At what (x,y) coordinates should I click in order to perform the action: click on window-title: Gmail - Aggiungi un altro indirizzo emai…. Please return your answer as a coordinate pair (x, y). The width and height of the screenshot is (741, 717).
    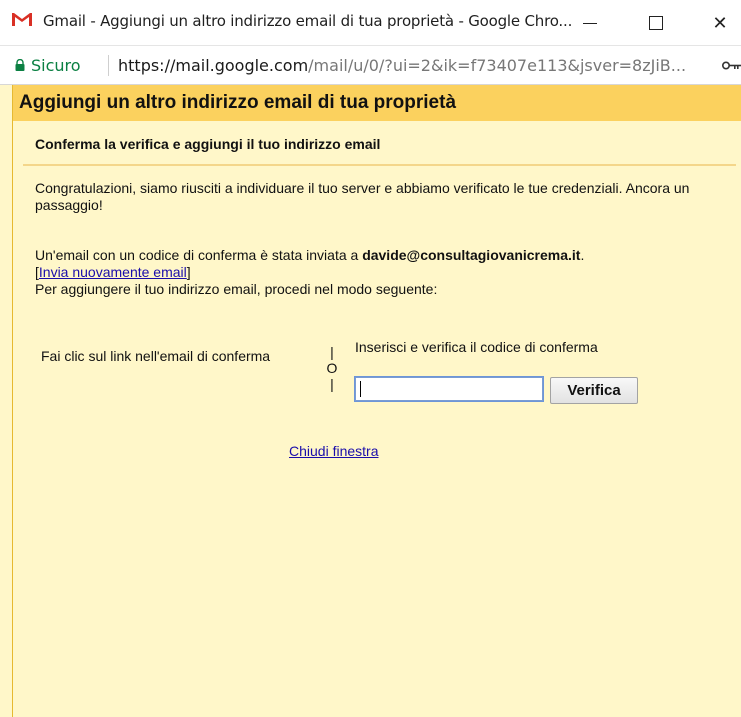
    Looking at the image, I should click on (308, 21).